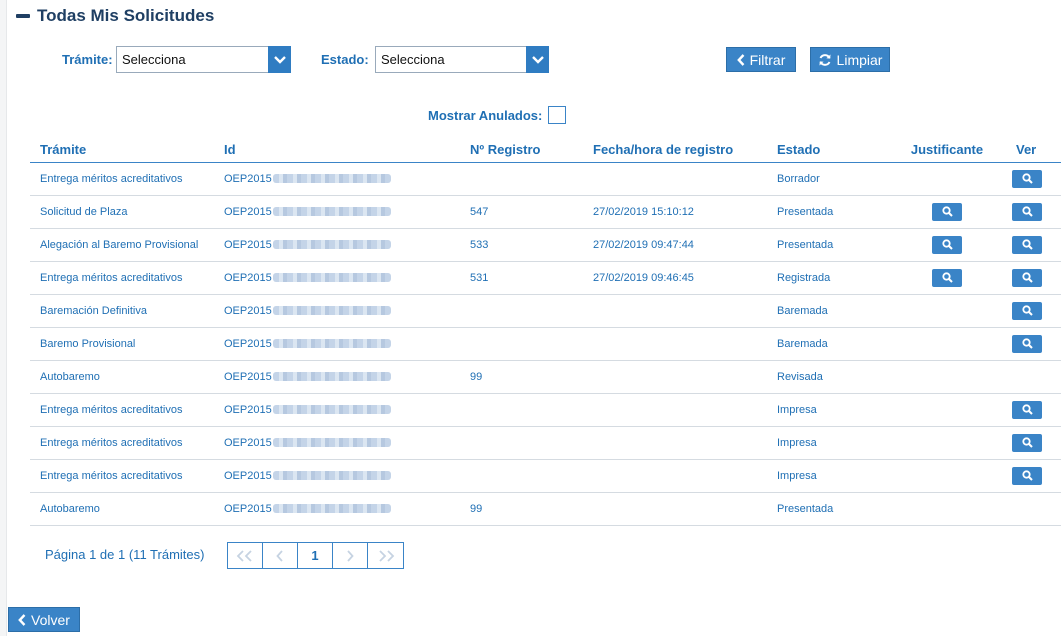 This screenshot has height=636, width=1061. Describe the element at coordinates (531, 245) in the screenshot. I see `cell-registro: 533` at that location.